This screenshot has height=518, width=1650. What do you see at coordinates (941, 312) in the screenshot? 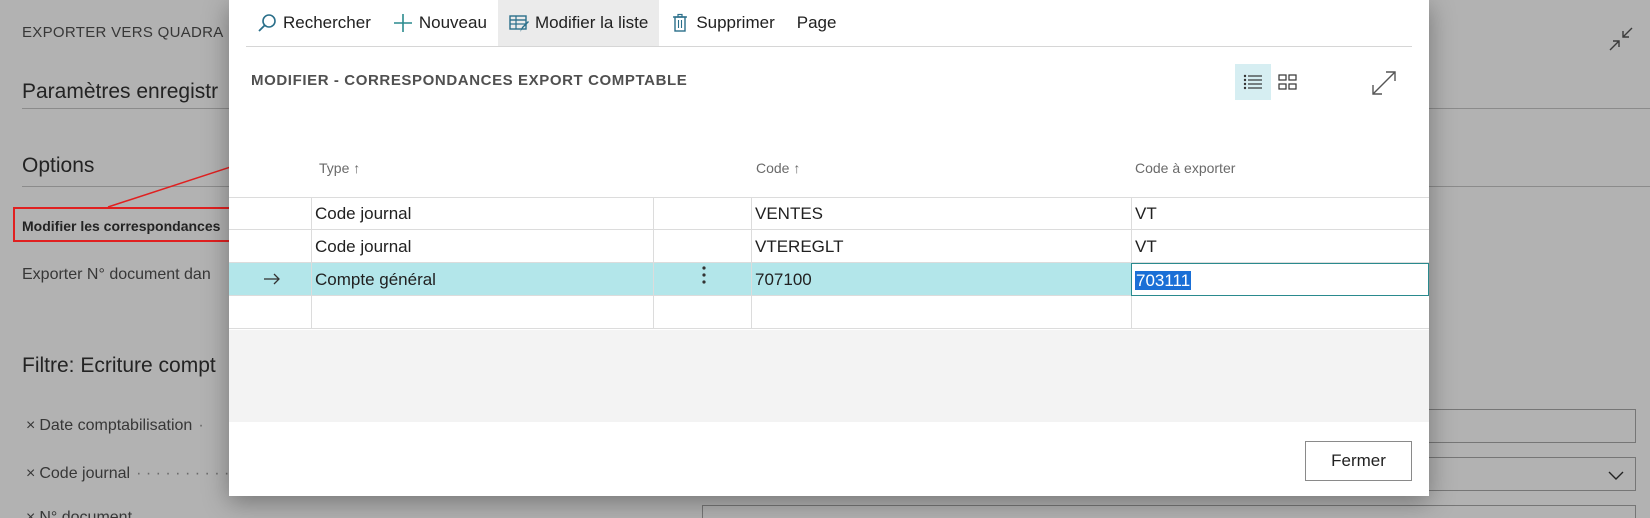
I see `cell-code` at bounding box center [941, 312].